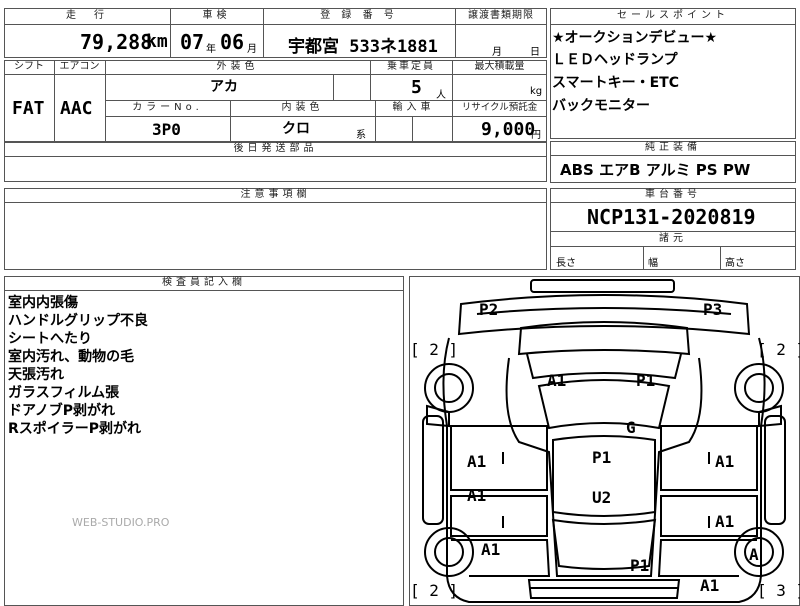  What do you see at coordinates (441, 95) in the screenshot?
I see `capacity-unit: 人` at bounding box center [441, 95].